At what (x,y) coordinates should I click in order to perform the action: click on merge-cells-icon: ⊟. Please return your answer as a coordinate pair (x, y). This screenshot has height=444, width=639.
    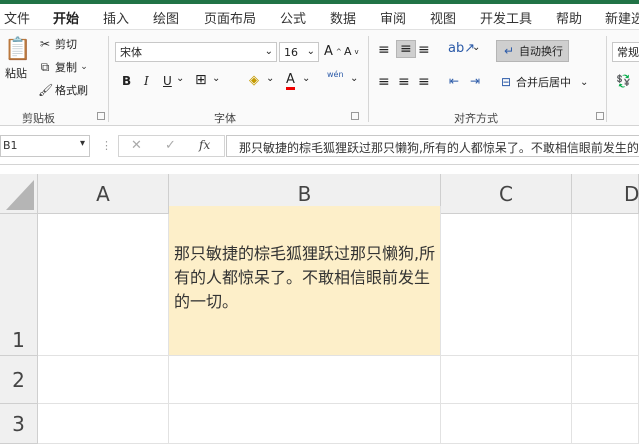
    Looking at the image, I should click on (506, 82).